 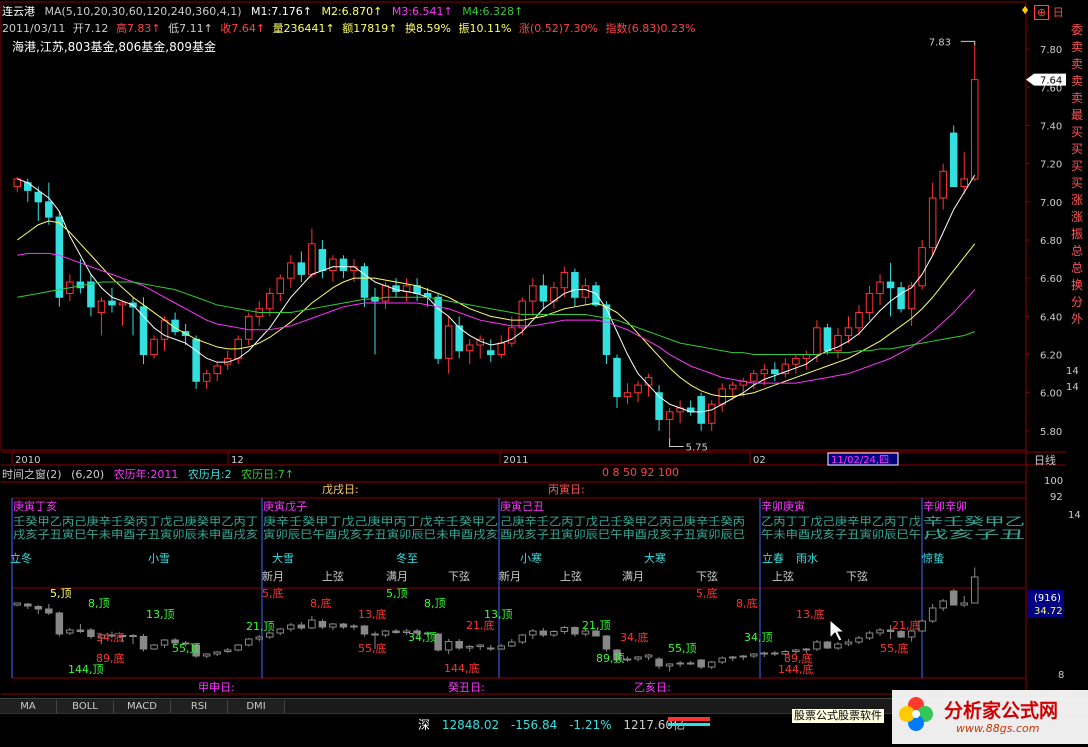 I want to click on sidebar-label-0: 委, so click(x=1077, y=30).